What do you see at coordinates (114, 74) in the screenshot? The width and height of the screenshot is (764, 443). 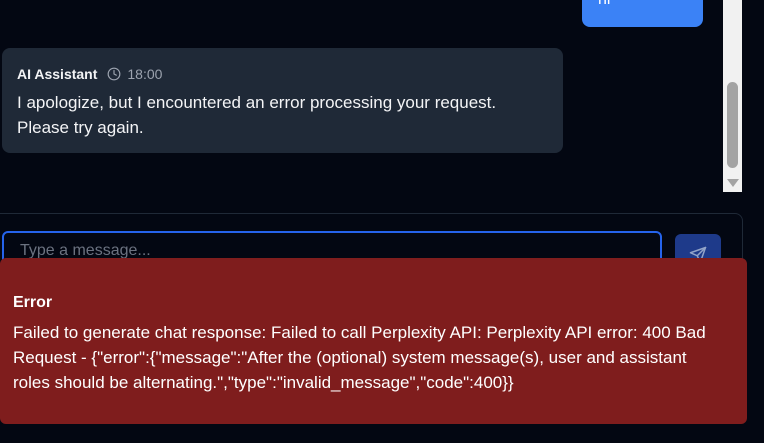 I see `clock-icon` at bounding box center [114, 74].